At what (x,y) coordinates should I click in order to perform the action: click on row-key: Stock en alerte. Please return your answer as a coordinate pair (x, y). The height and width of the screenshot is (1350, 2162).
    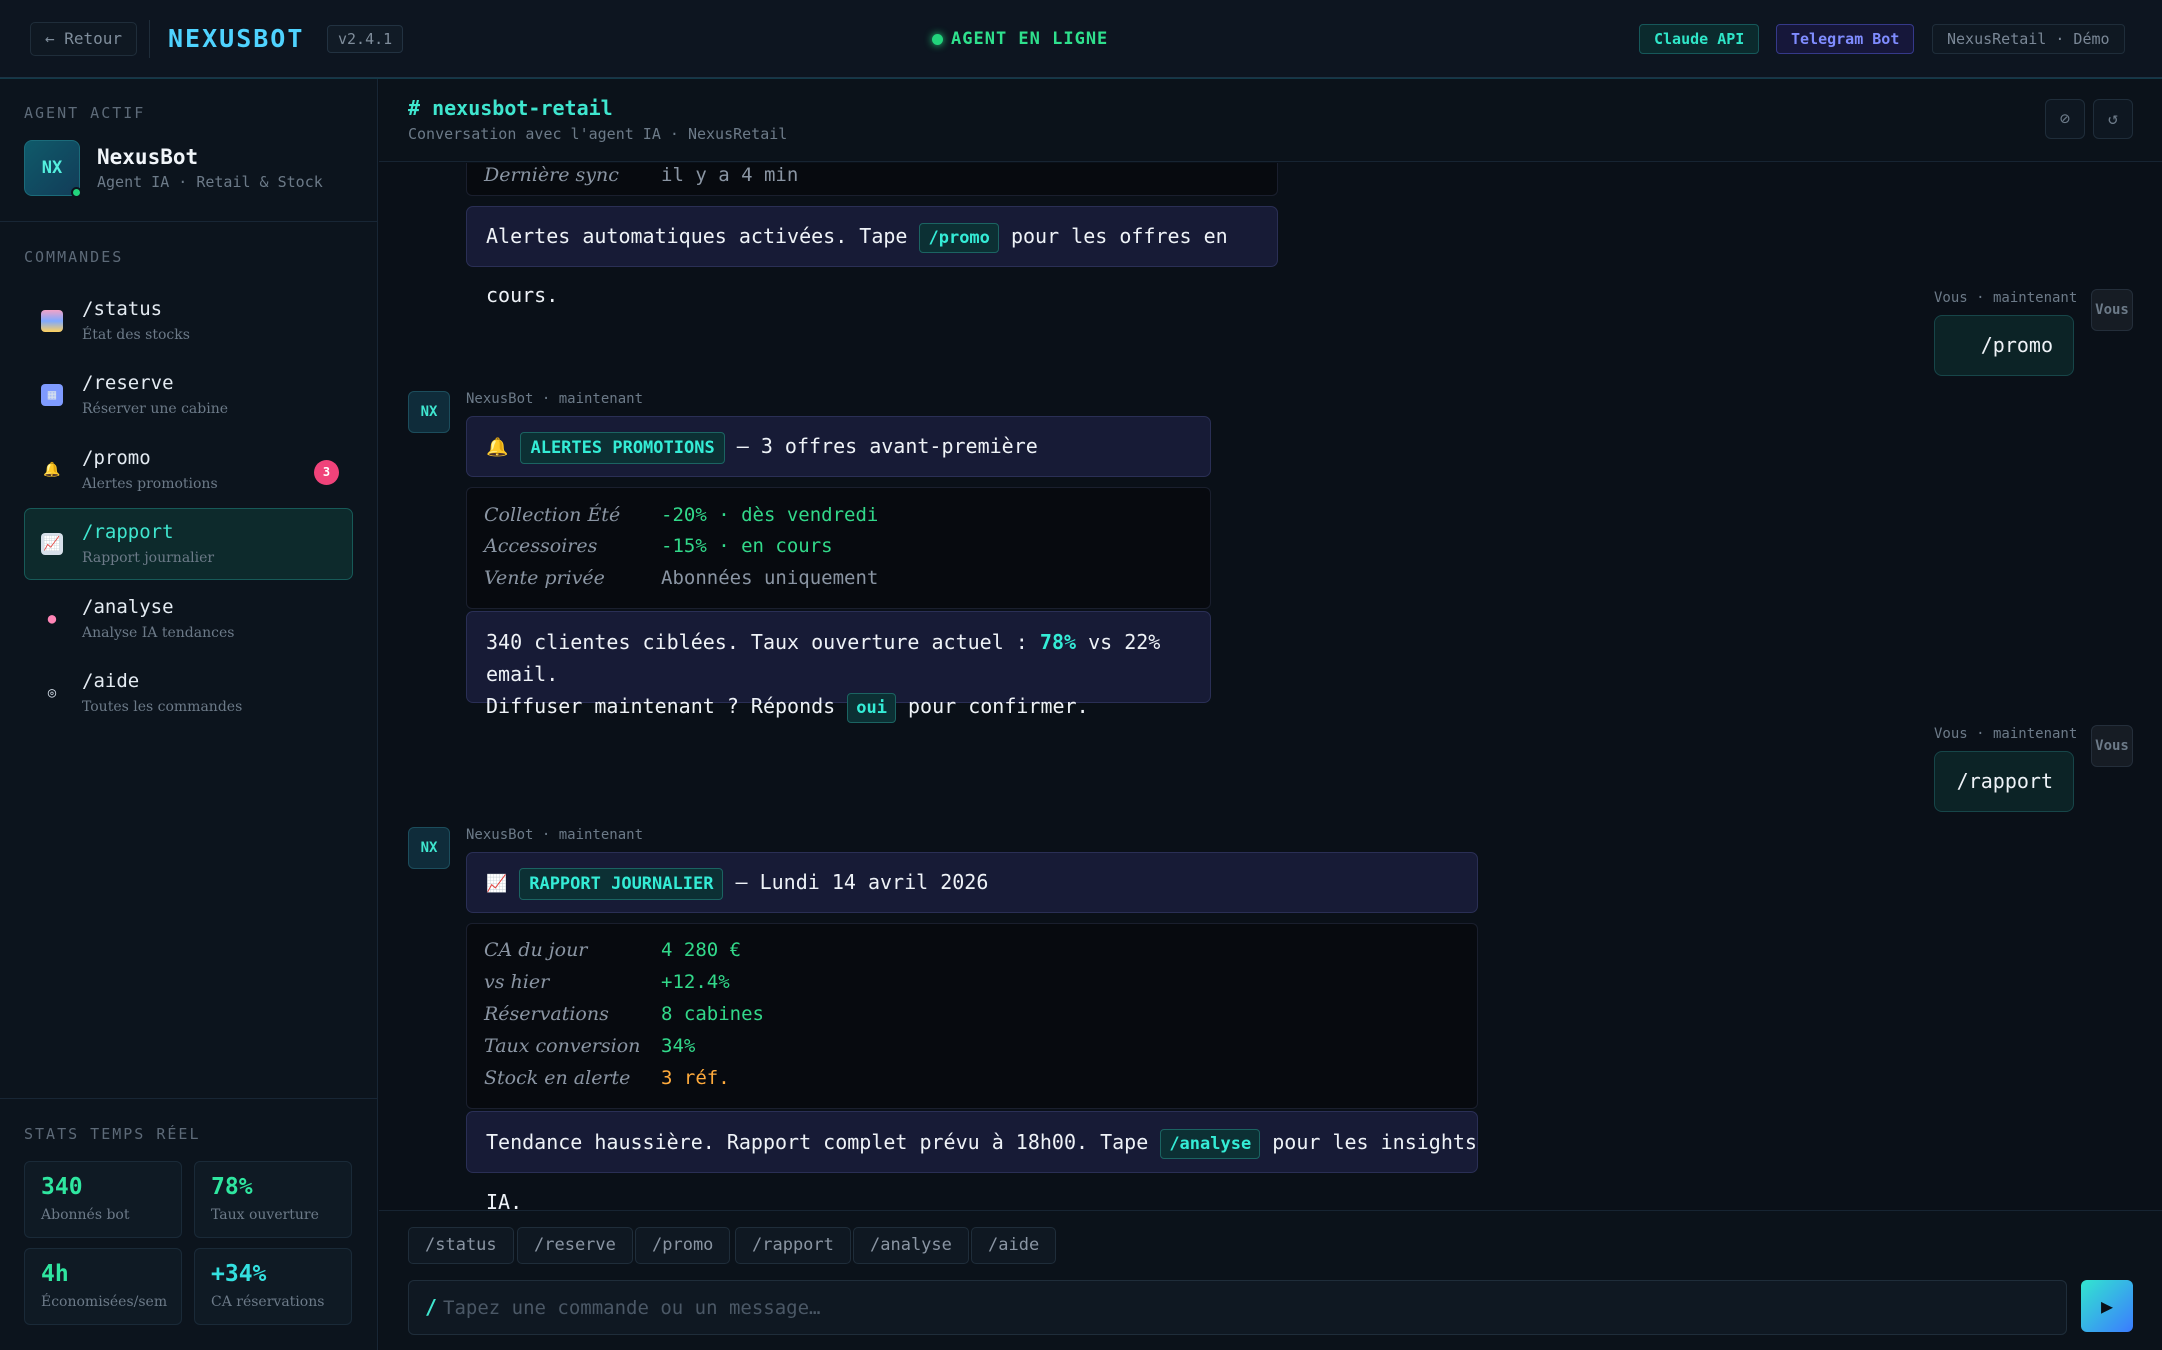
    Looking at the image, I should click on (557, 1078).